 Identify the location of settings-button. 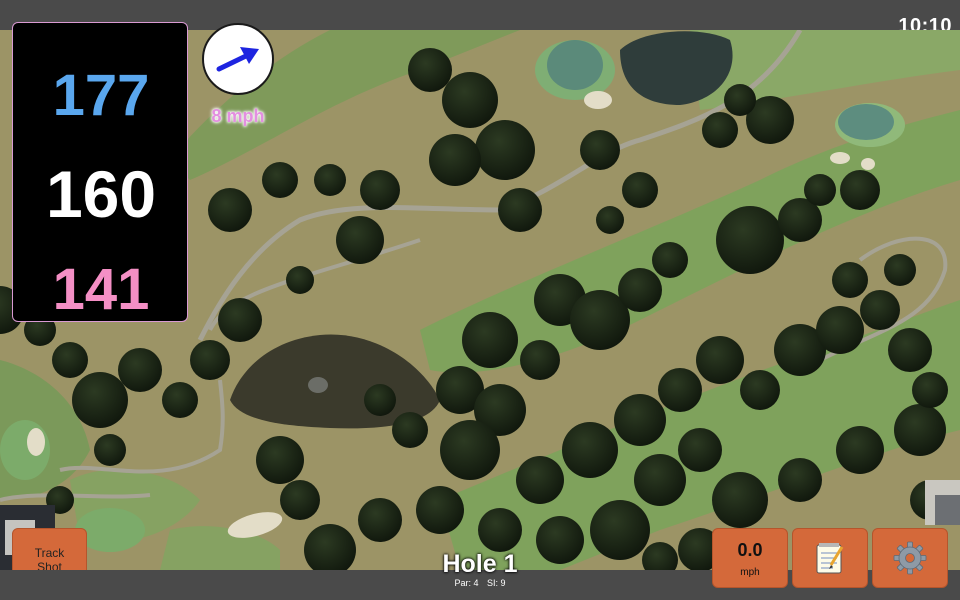
(910, 558).